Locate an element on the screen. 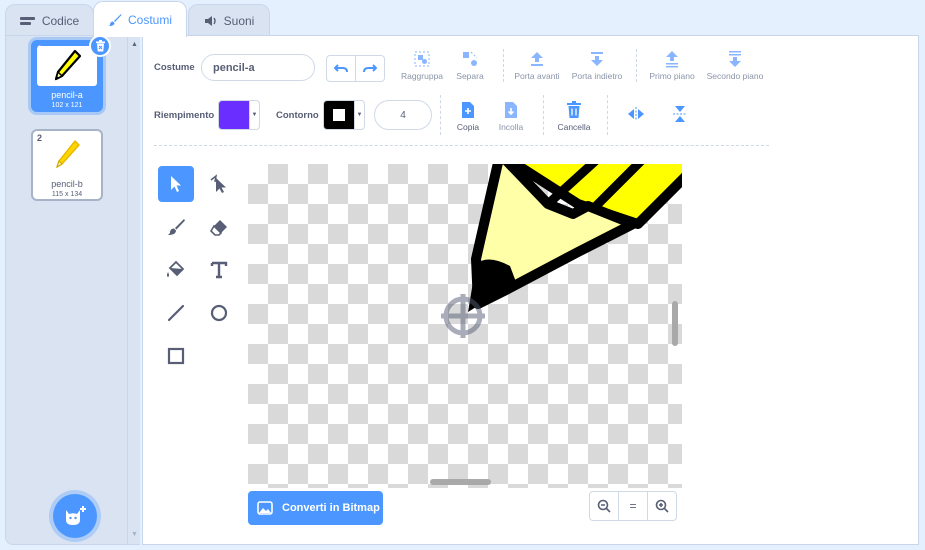  brush-tool is located at coordinates (176, 227).